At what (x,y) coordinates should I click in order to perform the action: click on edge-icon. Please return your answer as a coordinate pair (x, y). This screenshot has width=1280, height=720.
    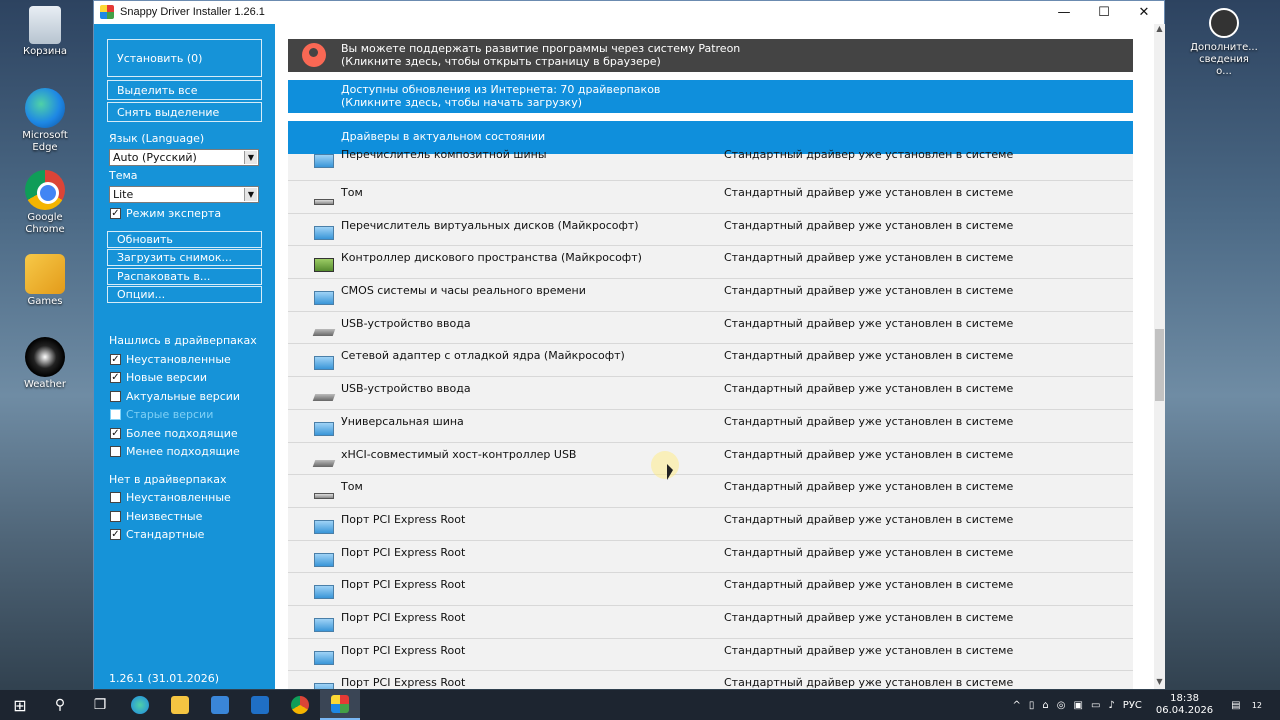
    Looking at the image, I should click on (140, 705).